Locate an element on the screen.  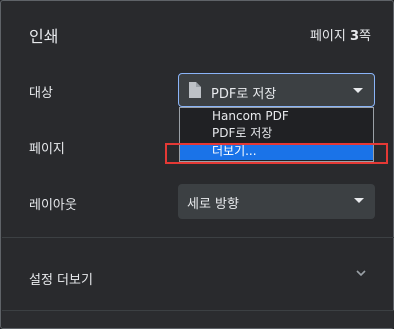
destination-label: 대상 is located at coordinates (41, 93).